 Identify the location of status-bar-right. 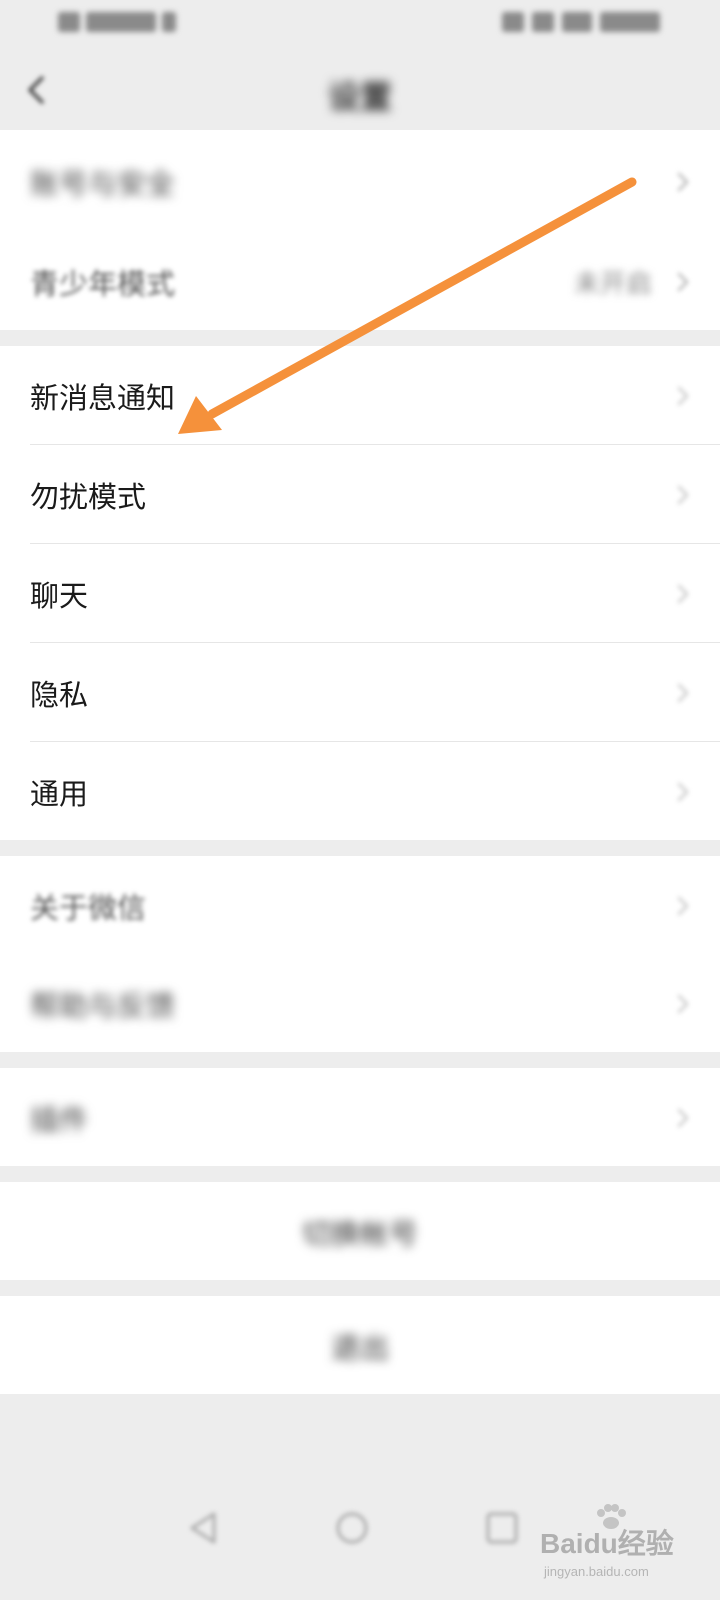
(581, 22).